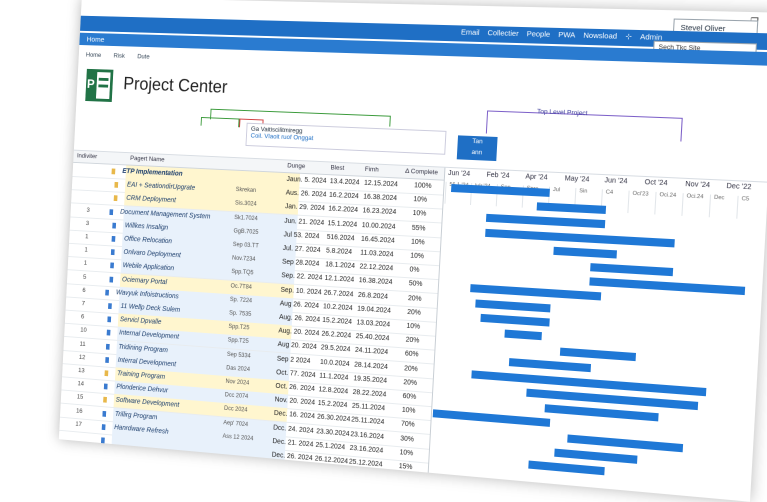 Image resolution: width=767 pixels, height=502 pixels. I want to click on percent-complete: 50%, so click(415, 284).